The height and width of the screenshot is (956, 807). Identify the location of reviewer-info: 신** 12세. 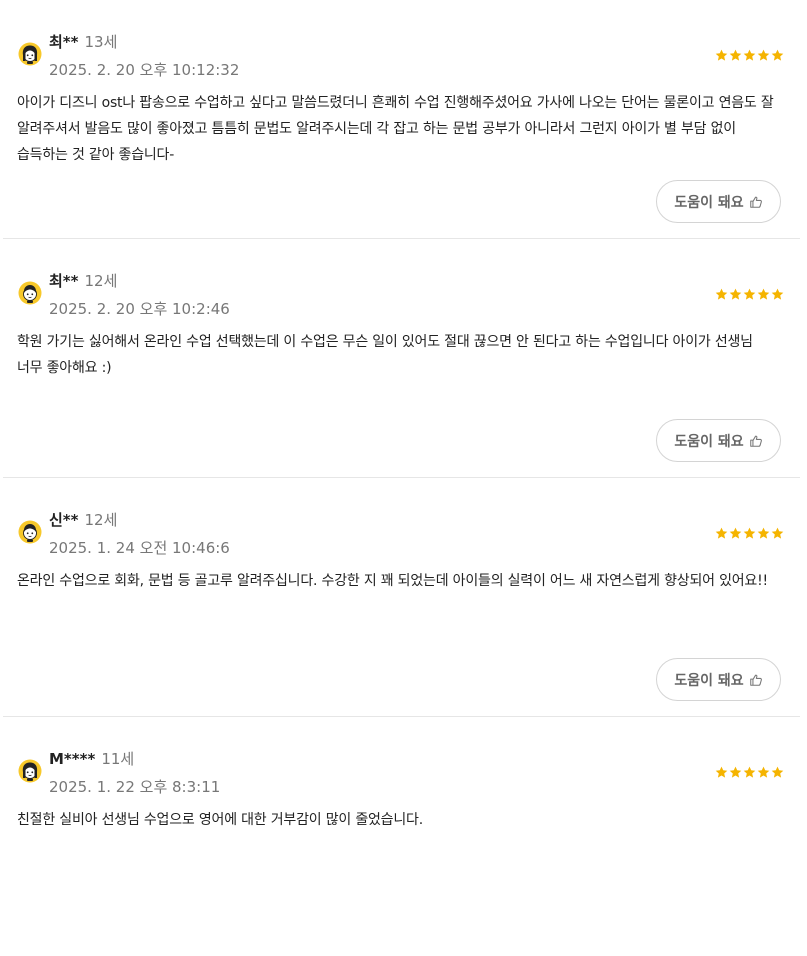
(83, 519).